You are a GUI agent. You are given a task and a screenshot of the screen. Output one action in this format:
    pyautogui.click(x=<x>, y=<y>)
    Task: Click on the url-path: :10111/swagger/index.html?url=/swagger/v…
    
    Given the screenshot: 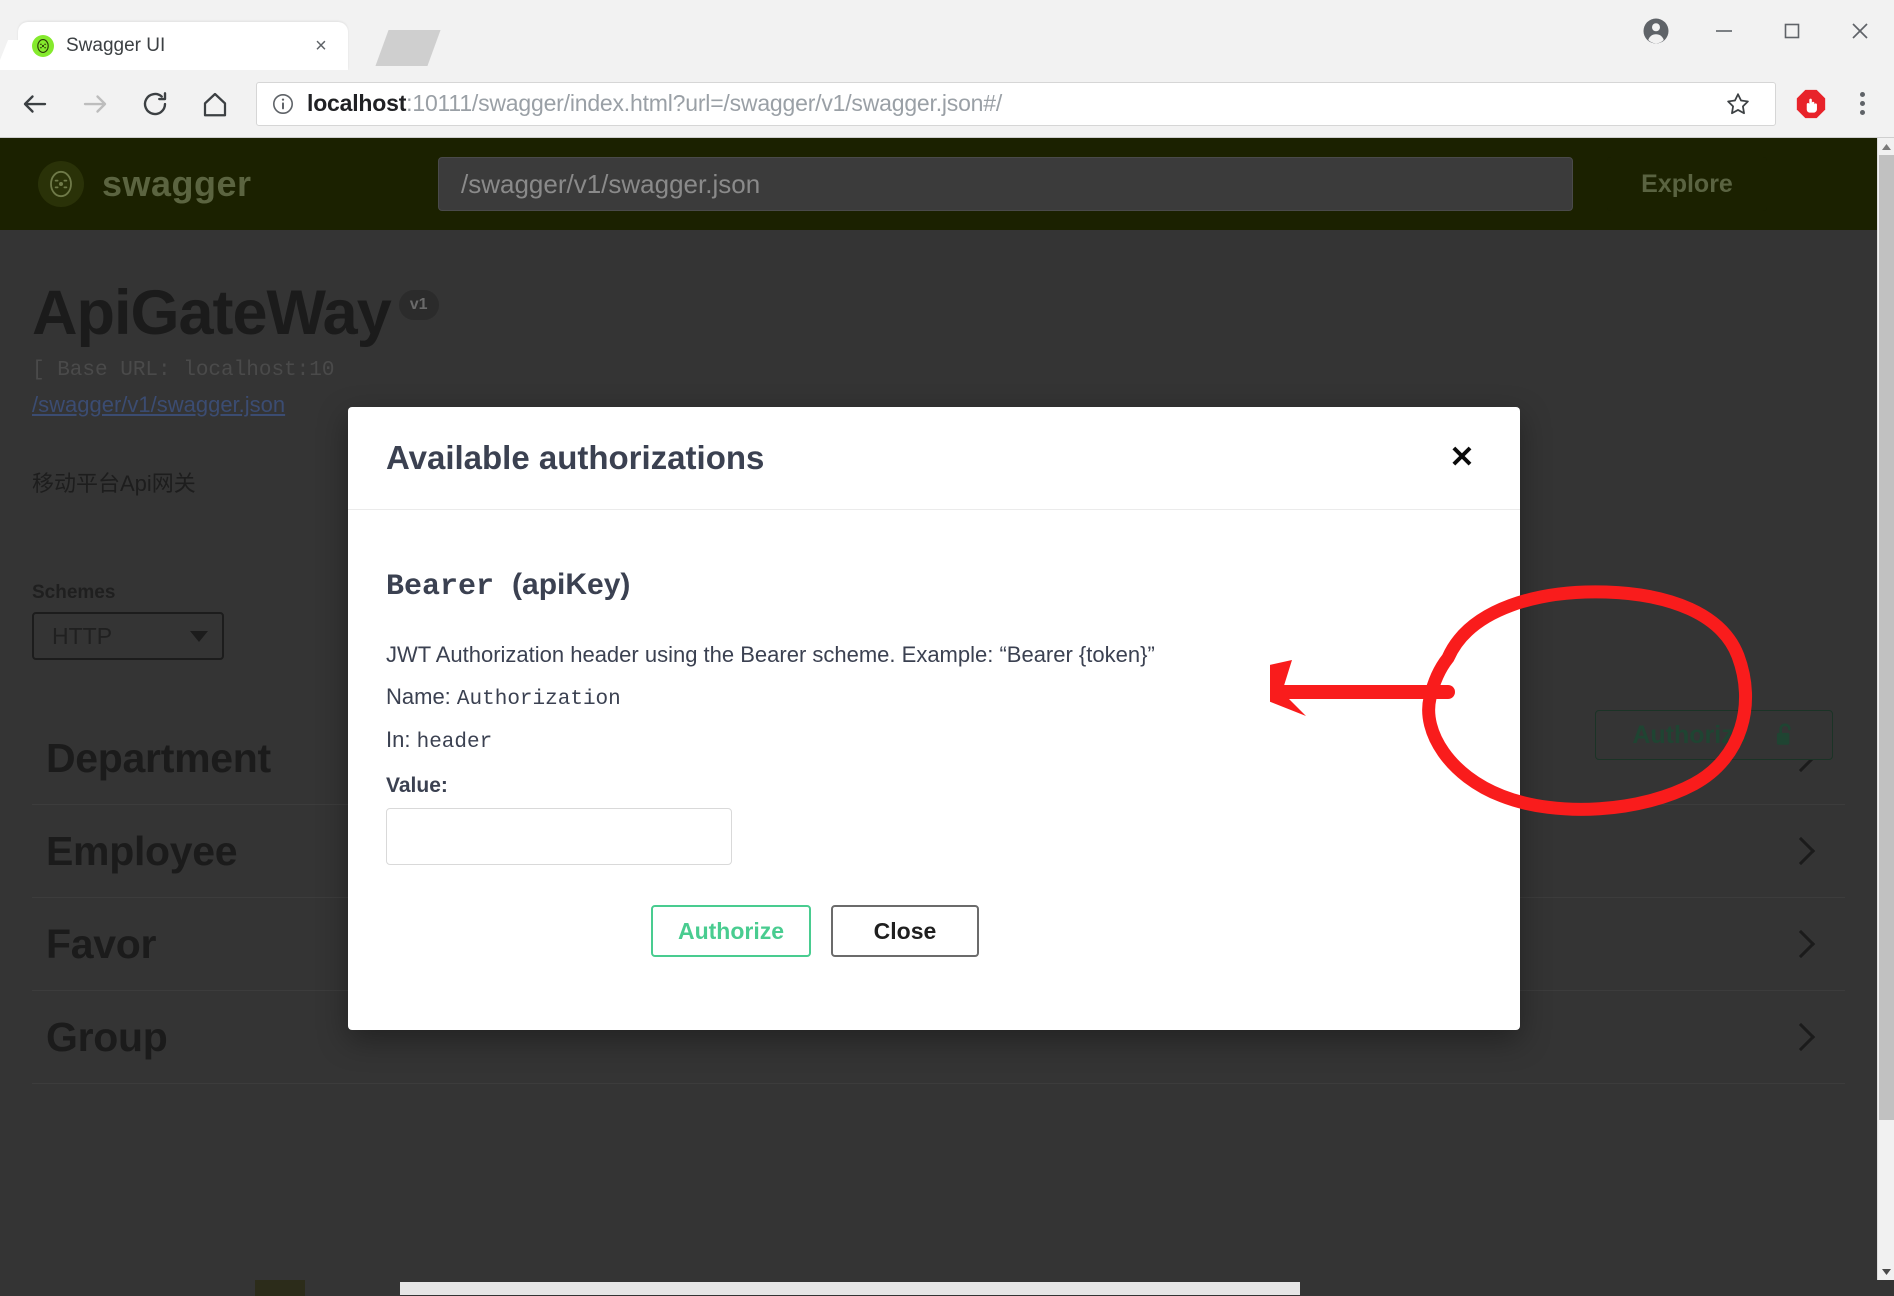 What is the action you would take?
    pyautogui.click(x=704, y=103)
    